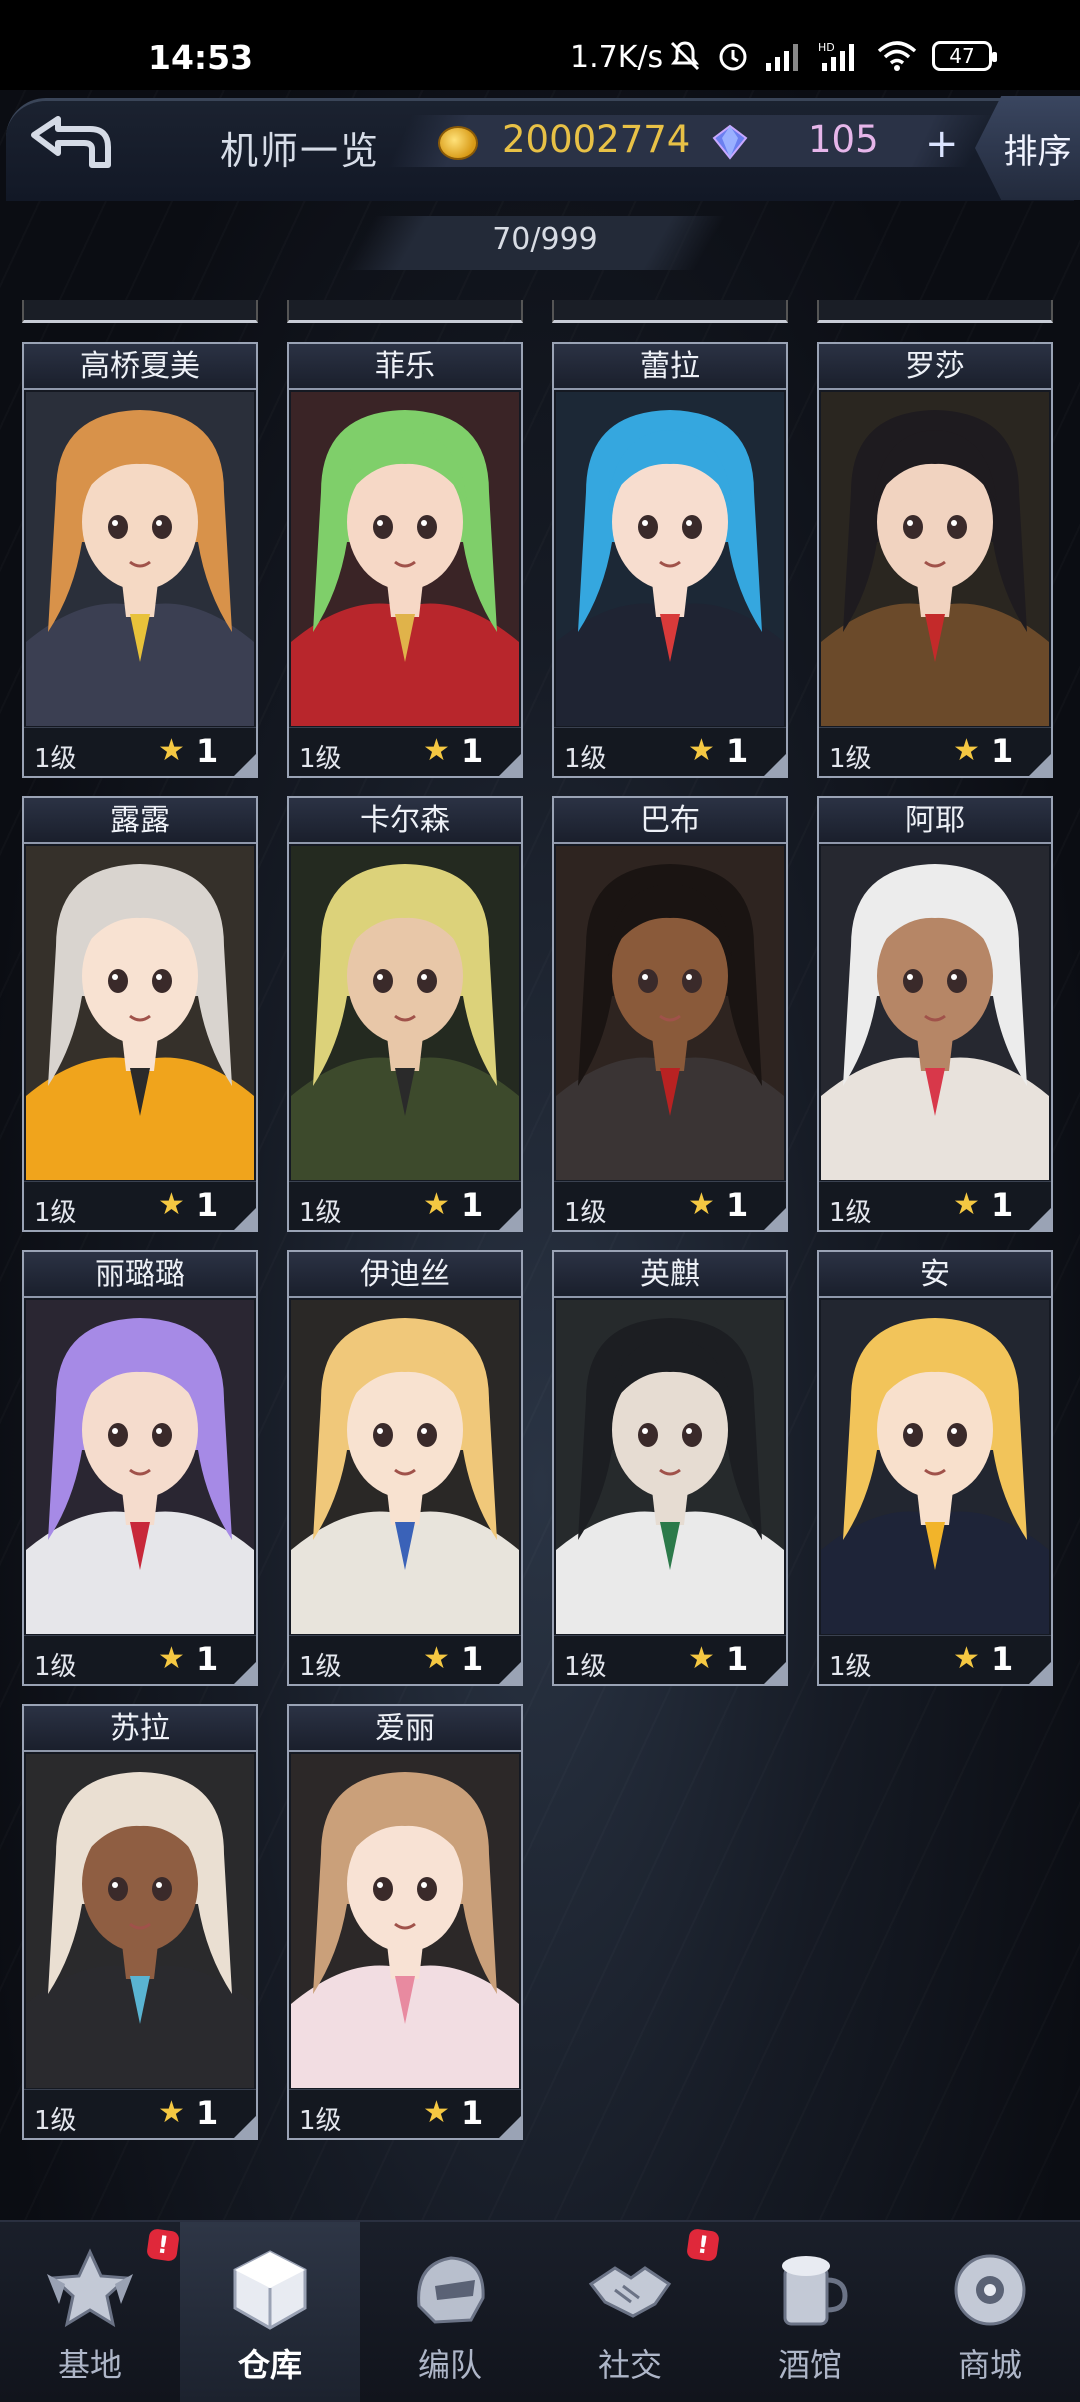 This screenshot has height=2402, width=1080. I want to click on pilot-card: 巴布 1级 ★ 1, so click(670, 1014).